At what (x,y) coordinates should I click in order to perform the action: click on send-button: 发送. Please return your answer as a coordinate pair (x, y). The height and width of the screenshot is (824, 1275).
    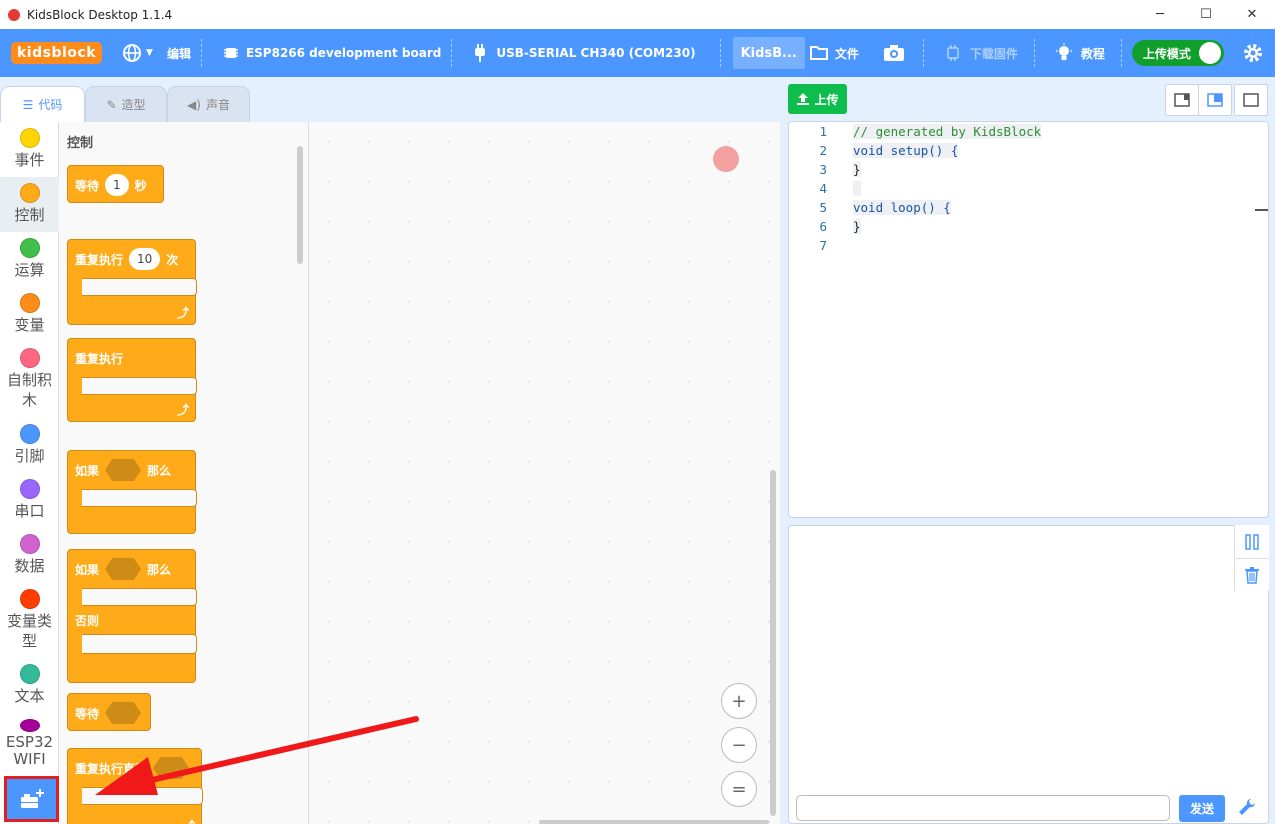
    Looking at the image, I should click on (1202, 808).